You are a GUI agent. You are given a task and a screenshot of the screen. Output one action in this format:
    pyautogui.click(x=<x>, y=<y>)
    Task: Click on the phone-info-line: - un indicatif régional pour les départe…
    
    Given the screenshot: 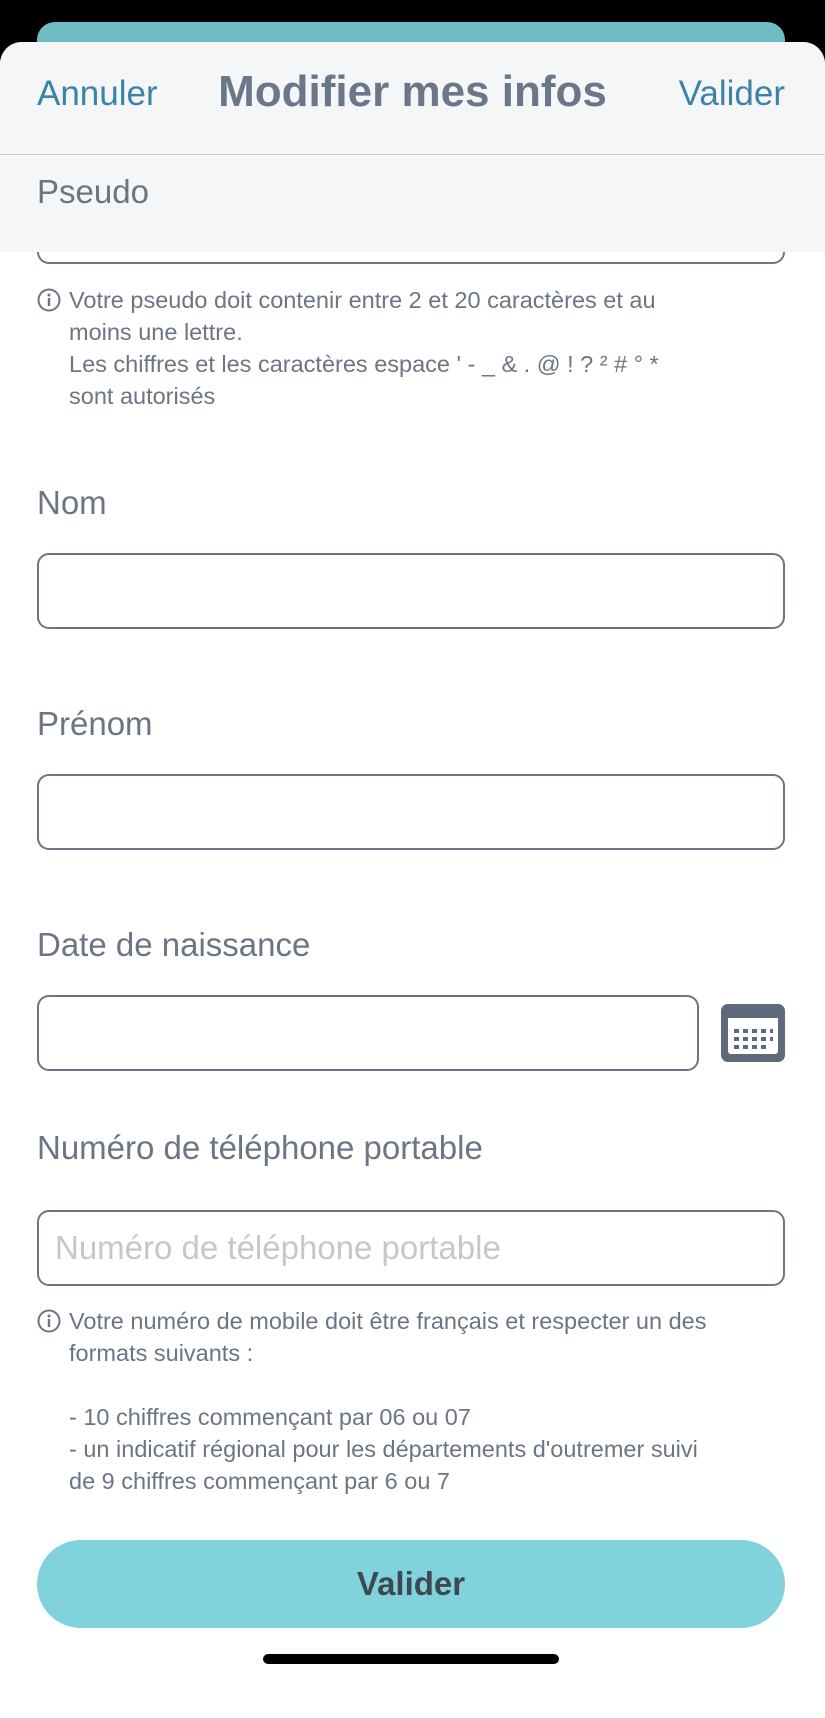 What is the action you would take?
    pyautogui.click(x=383, y=1449)
    